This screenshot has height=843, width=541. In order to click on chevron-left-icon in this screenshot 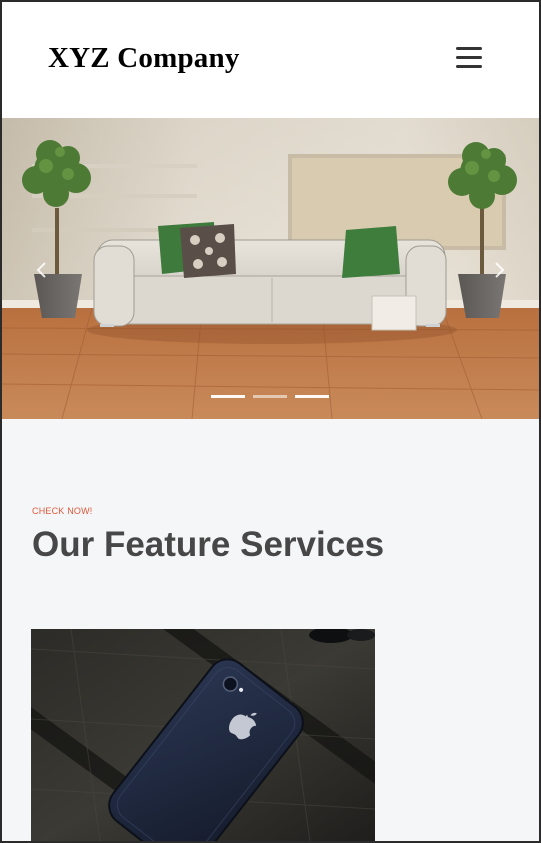, I will do `click(42, 270)`.